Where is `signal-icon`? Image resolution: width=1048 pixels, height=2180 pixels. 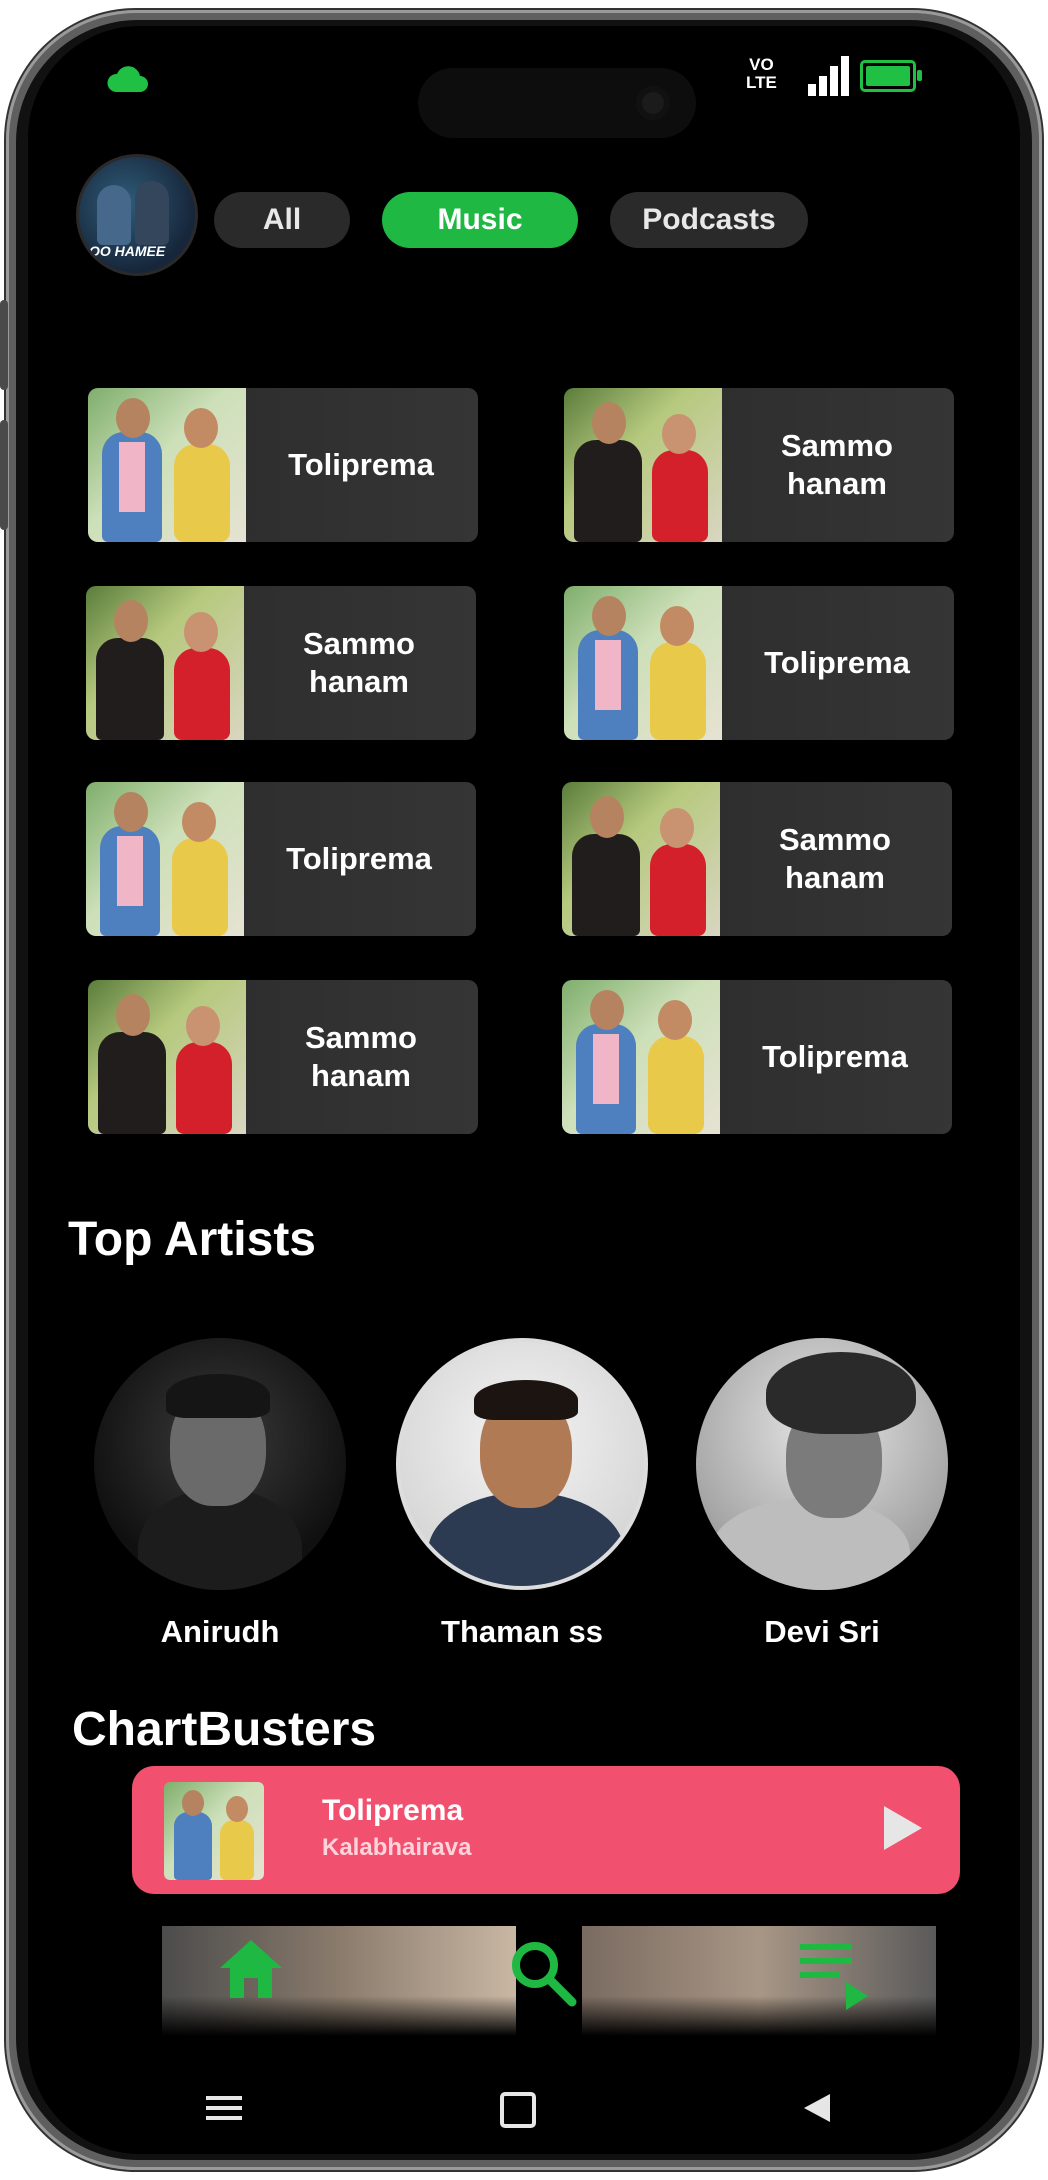
signal-icon is located at coordinates (828, 76).